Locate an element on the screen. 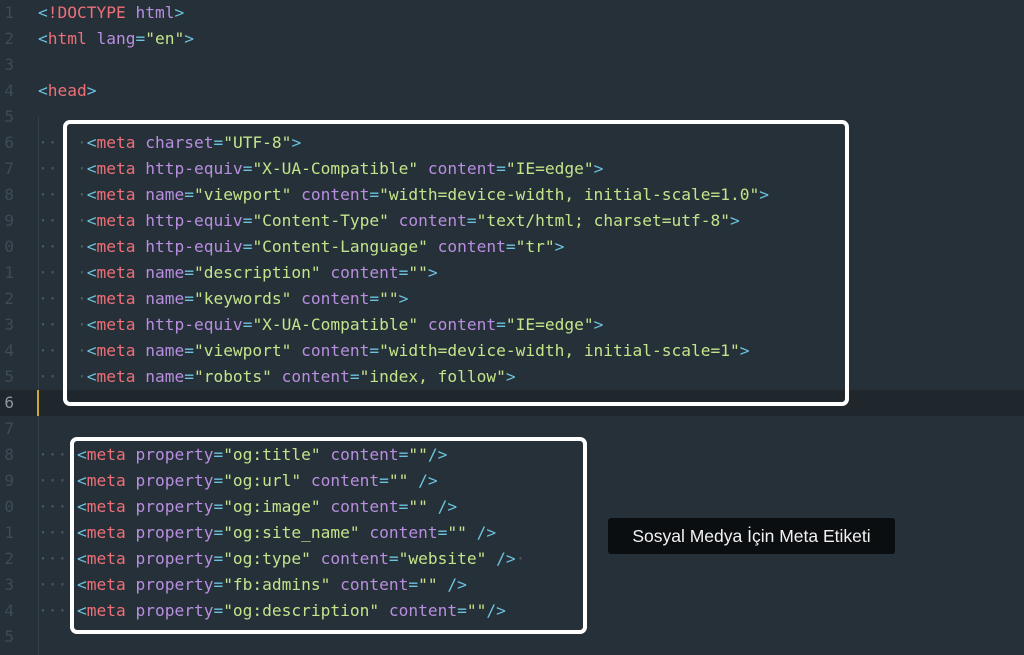 This screenshot has height=655, width=1024. token-str: "fb:admins" is located at coordinates (277, 584).